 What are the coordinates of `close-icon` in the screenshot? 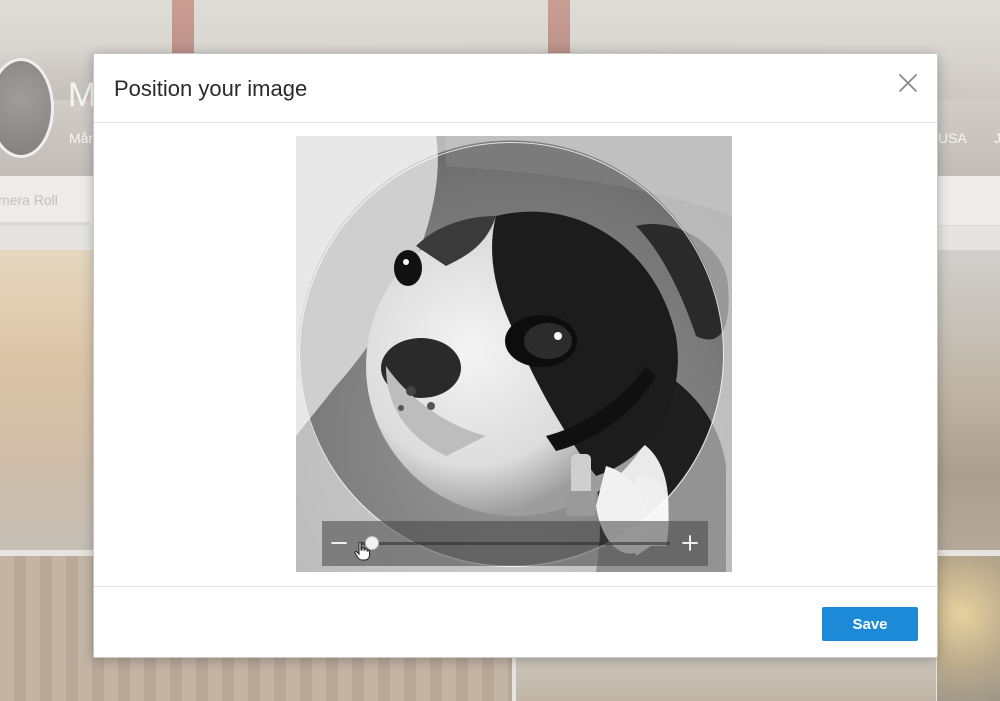 It's located at (908, 83).